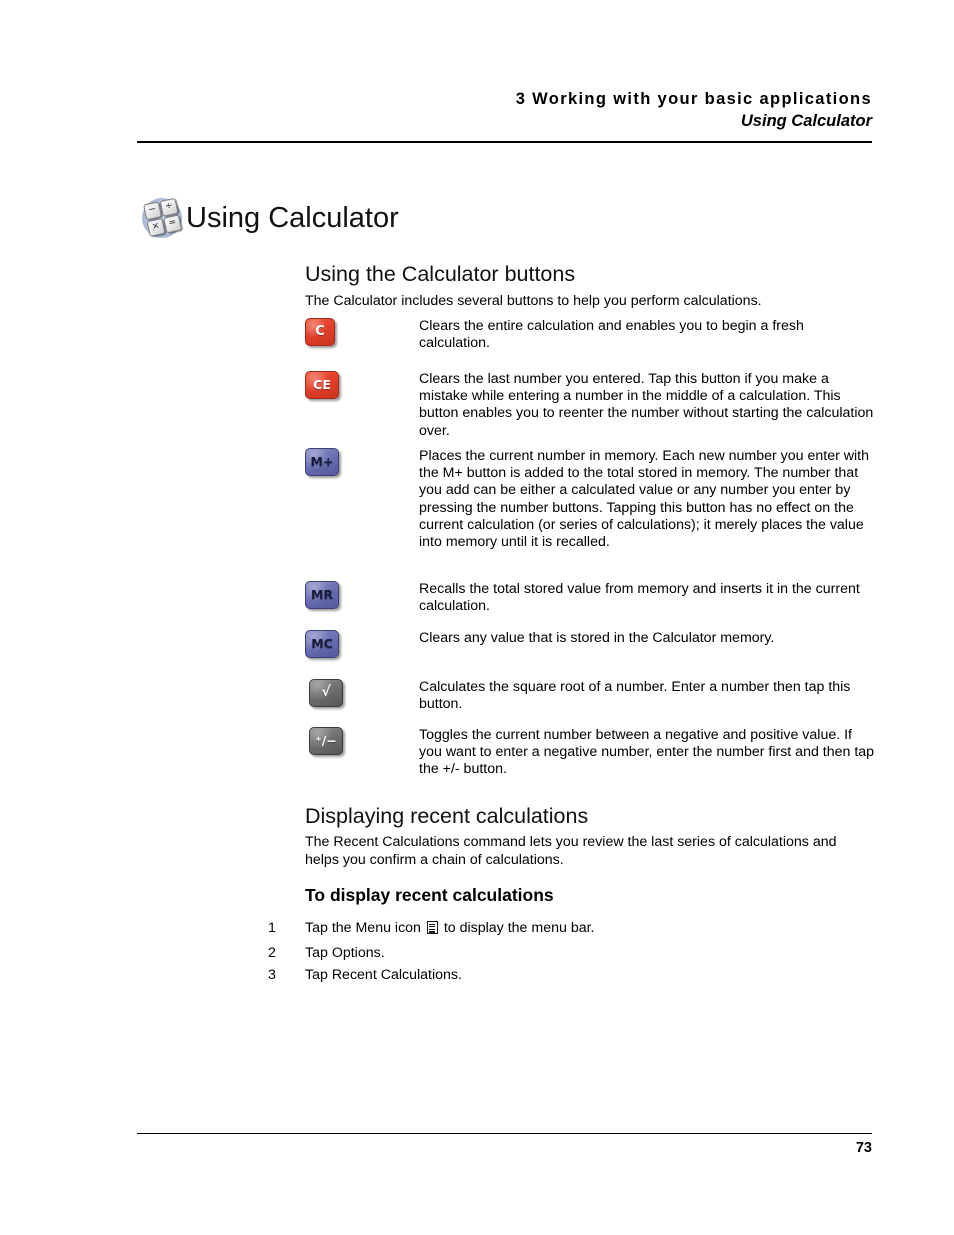  What do you see at coordinates (359, 741) in the screenshot?
I see `calc-key-sign-toggle-cell: ⁺/−` at bounding box center [359, 741].